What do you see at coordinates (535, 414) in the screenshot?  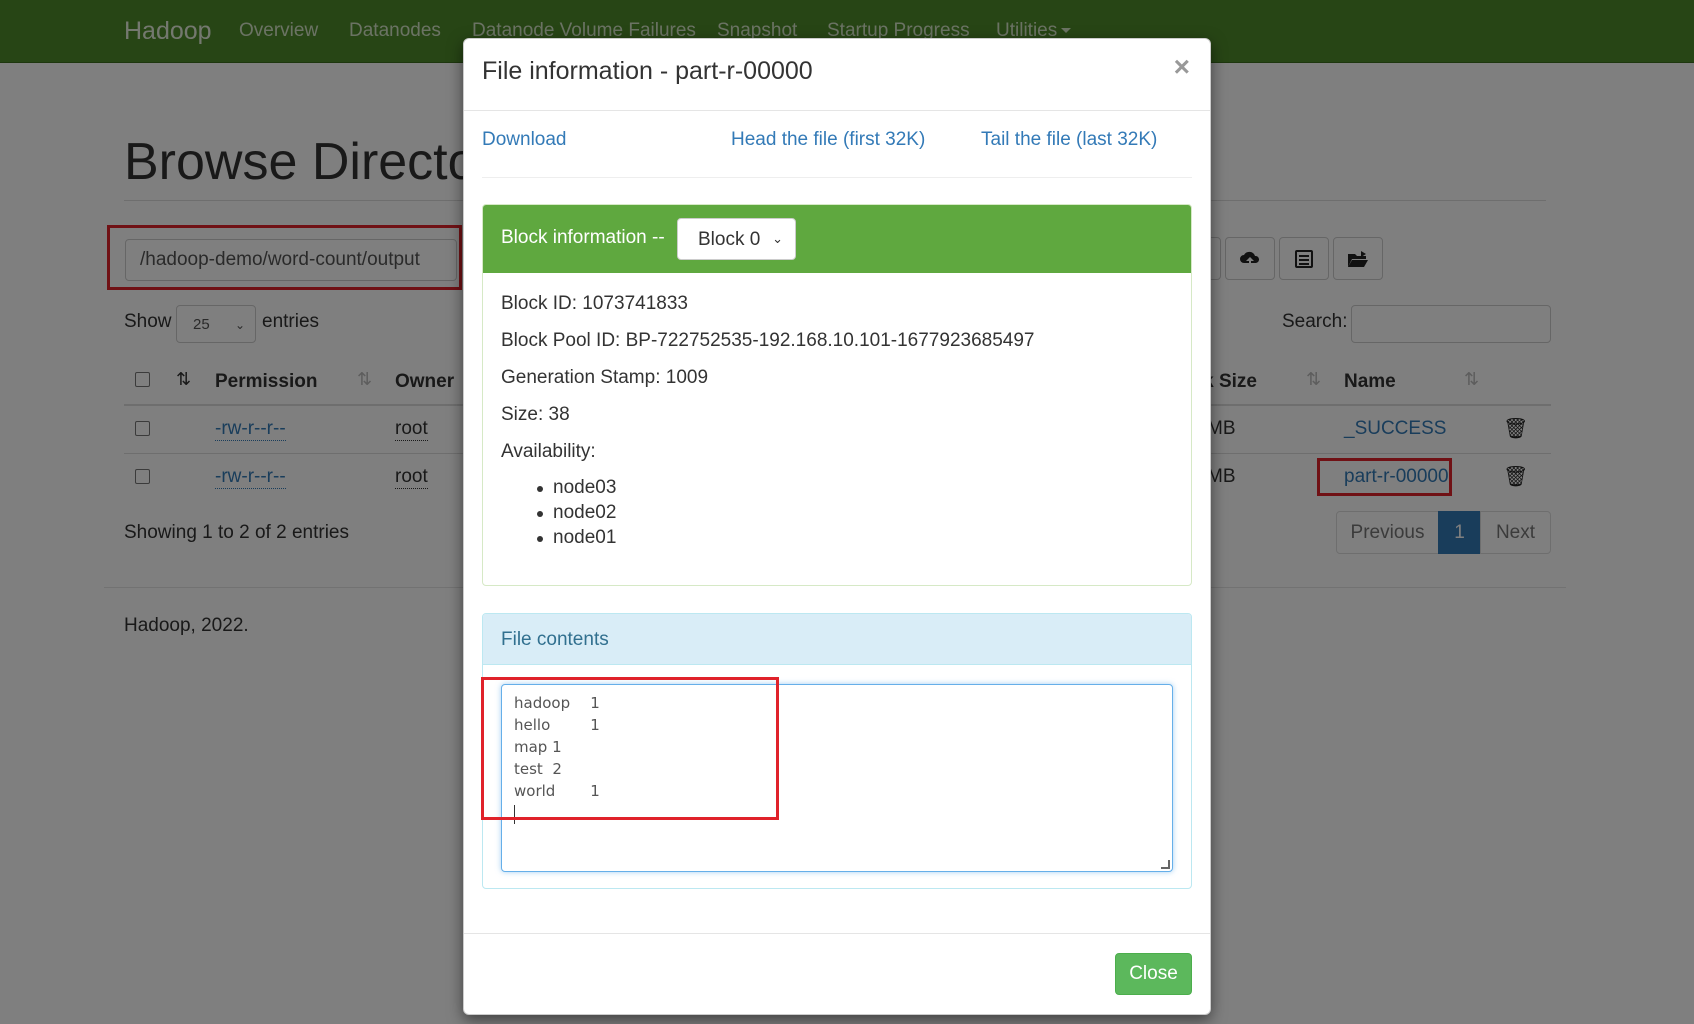 I see `block-size: Size: 38` at bounding box center [535, 414].